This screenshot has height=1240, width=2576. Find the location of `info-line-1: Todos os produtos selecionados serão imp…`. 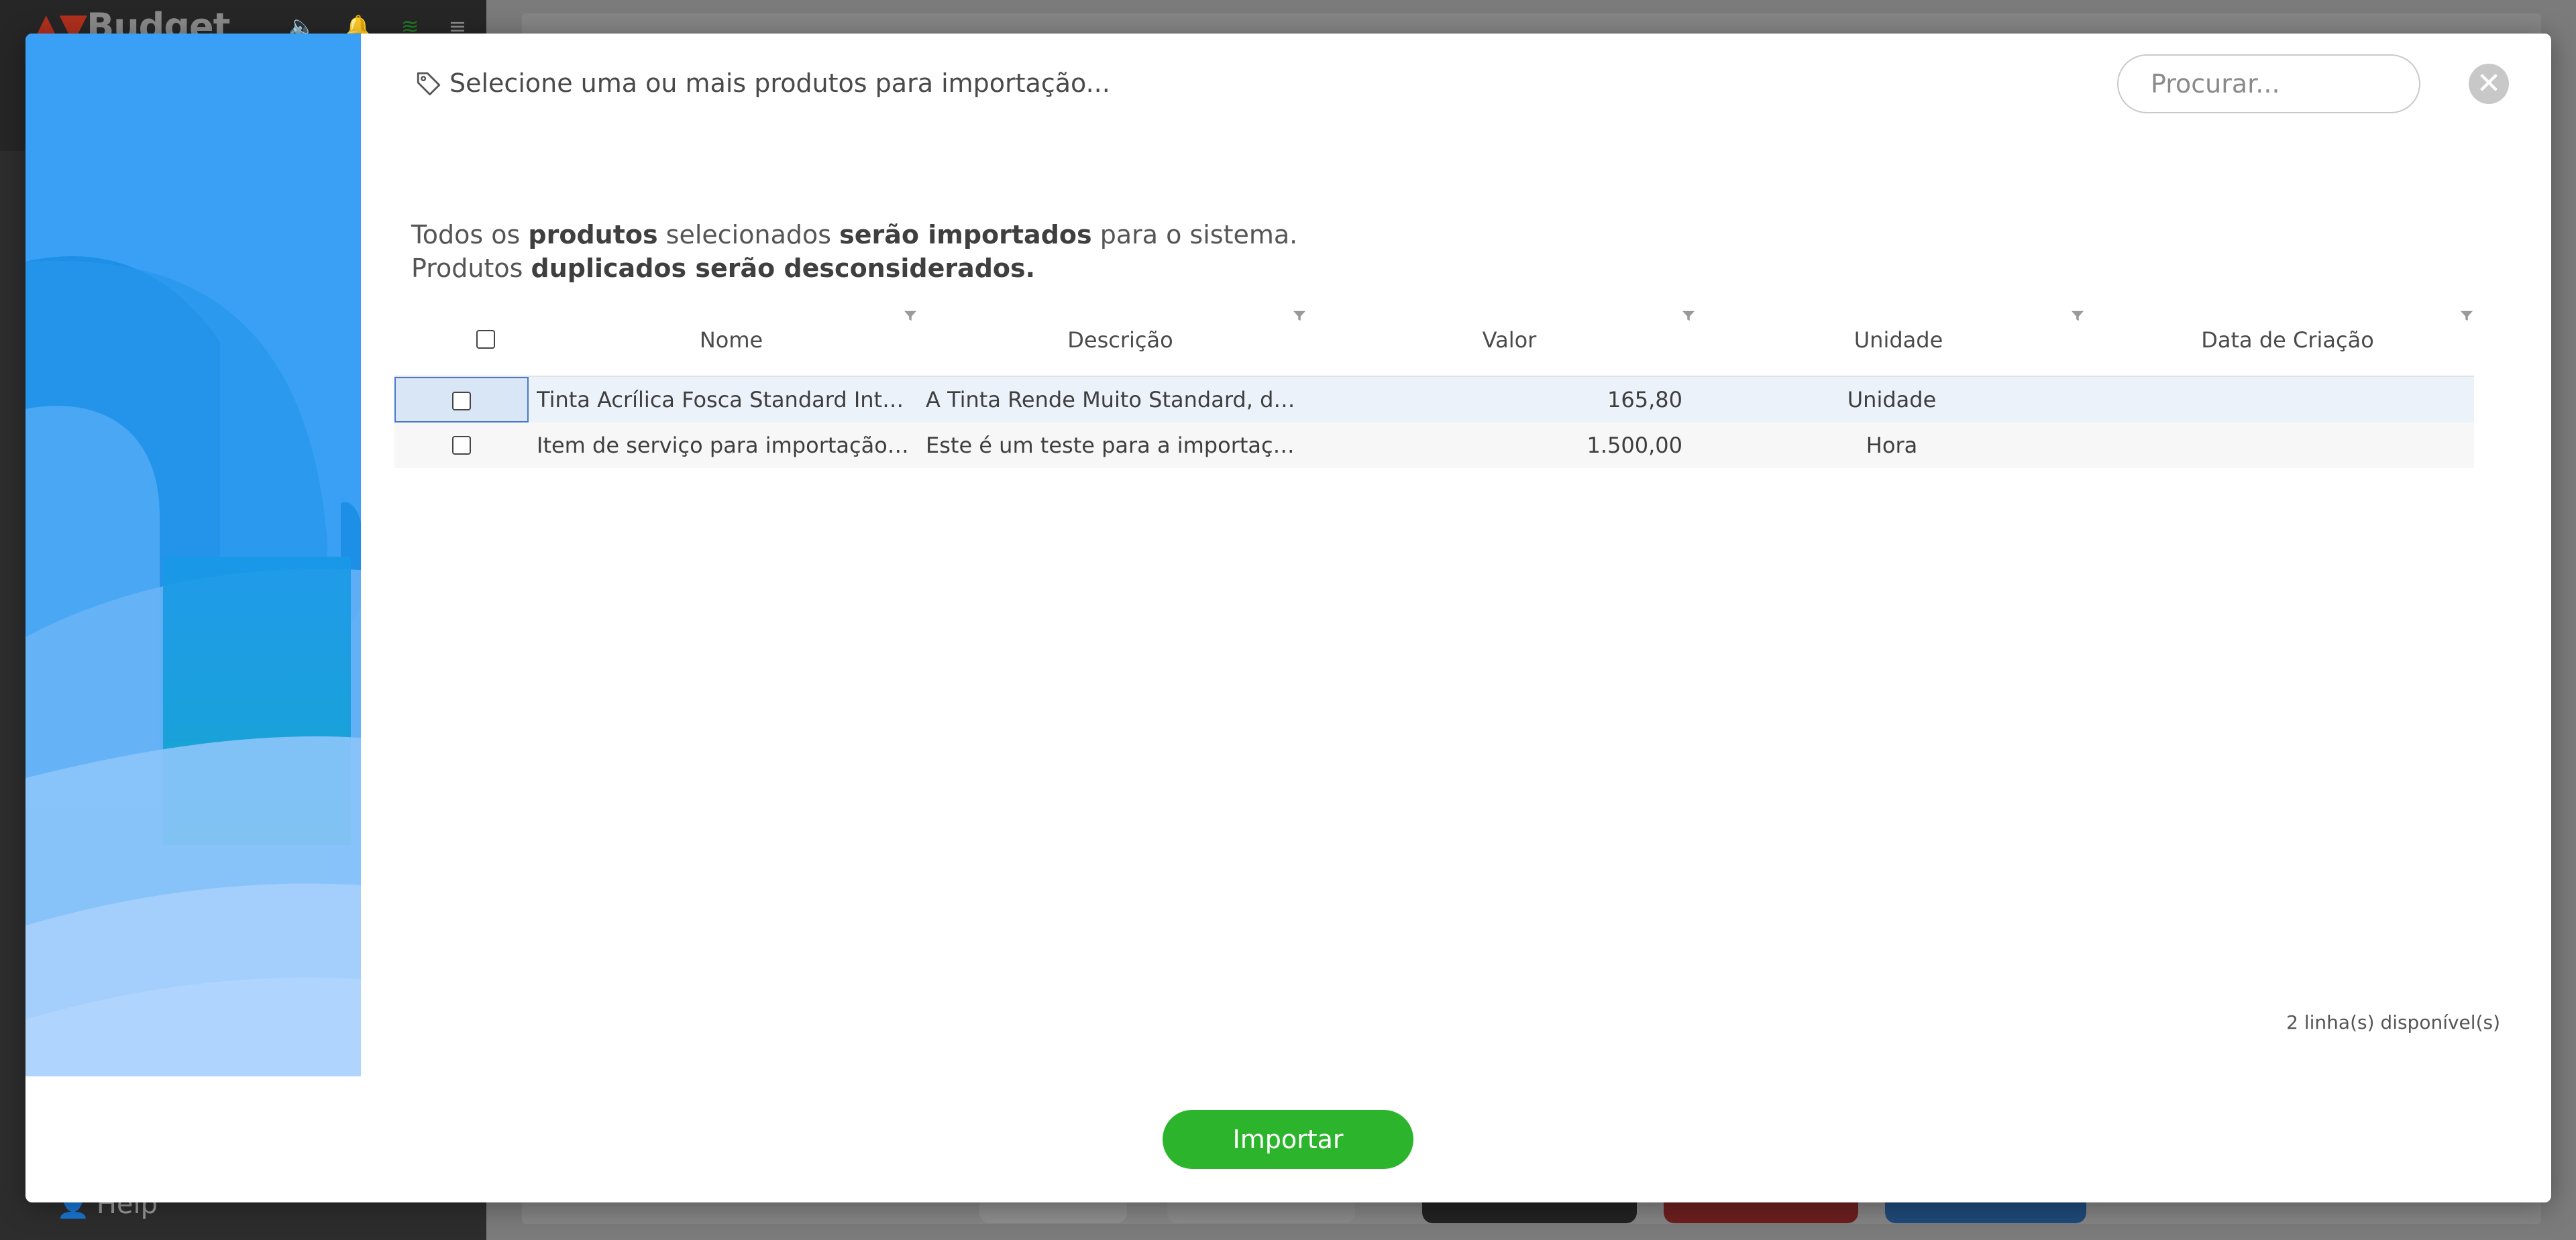

info-line-1: Todos os produtos selecionados serão imp… is located at coordinates (854, 235).